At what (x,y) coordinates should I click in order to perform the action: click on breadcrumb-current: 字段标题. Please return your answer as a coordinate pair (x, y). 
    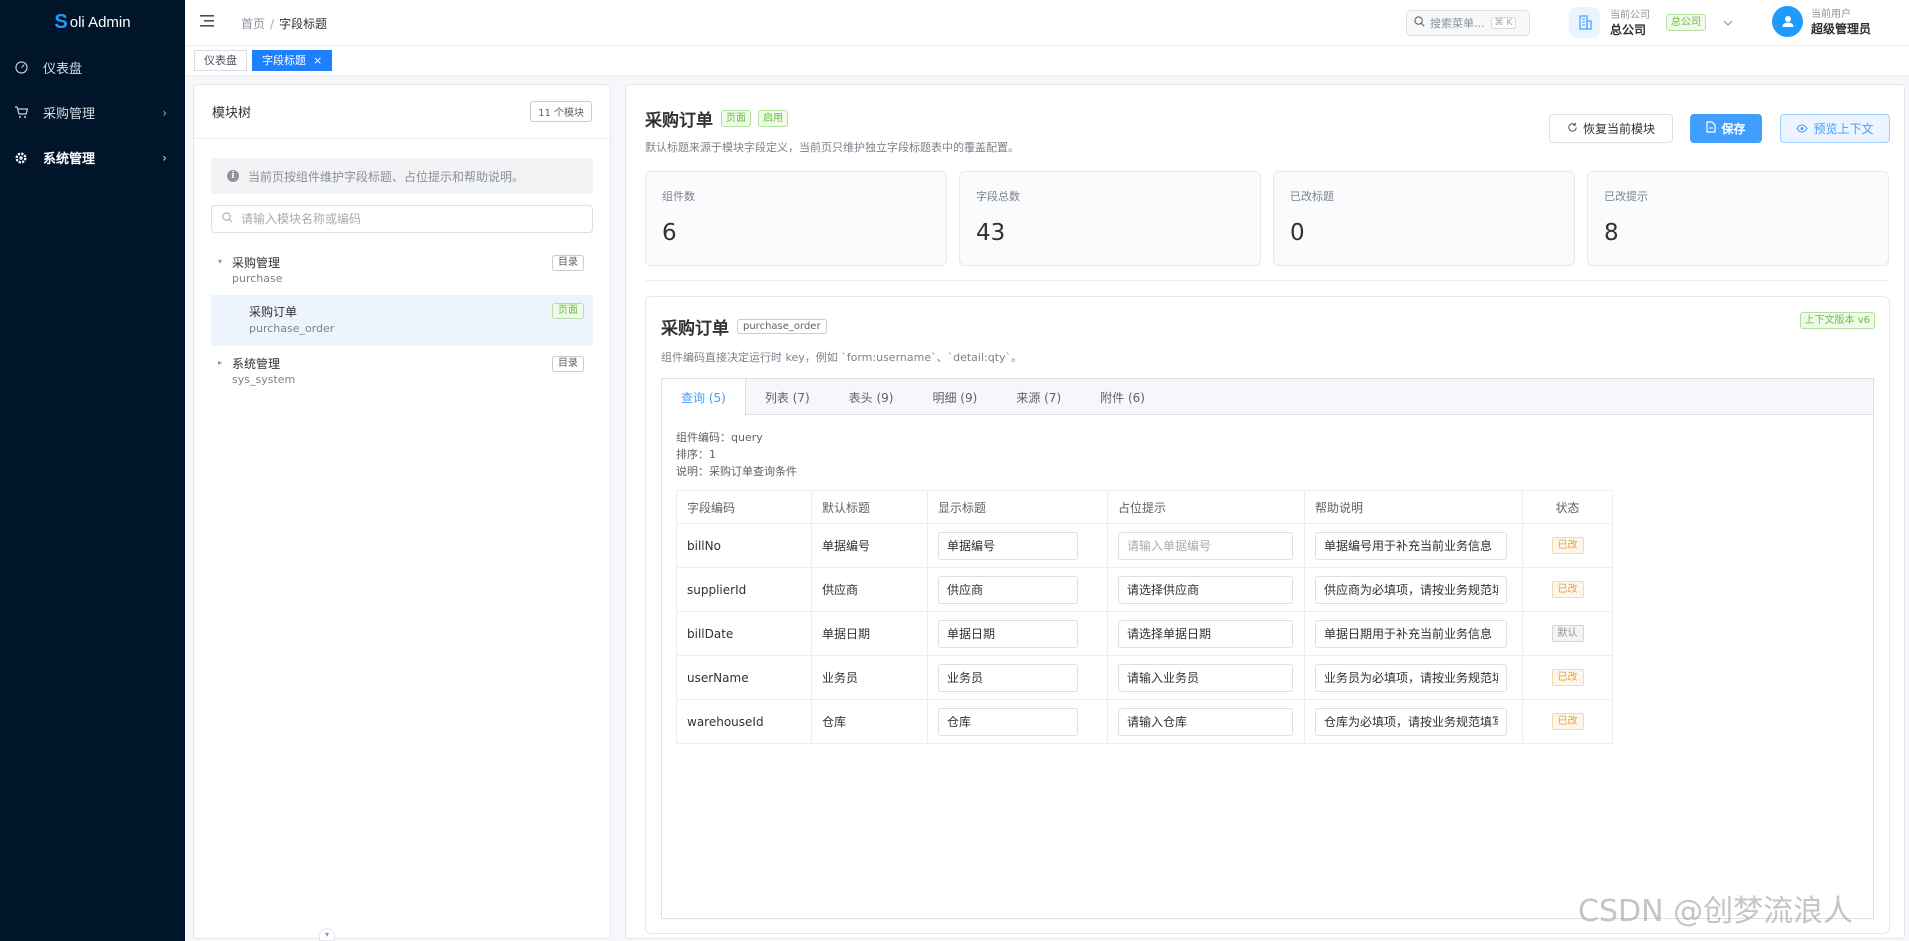
    Looking at the image, I should click on (303, 24).